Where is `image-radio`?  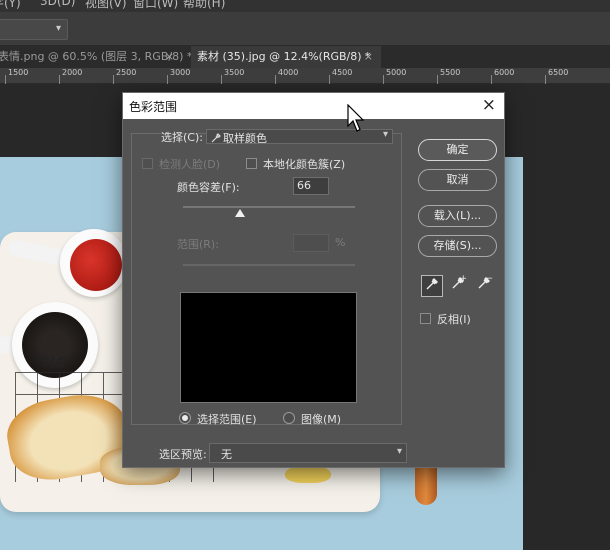 image-radio is located at coordinates (289, 418).